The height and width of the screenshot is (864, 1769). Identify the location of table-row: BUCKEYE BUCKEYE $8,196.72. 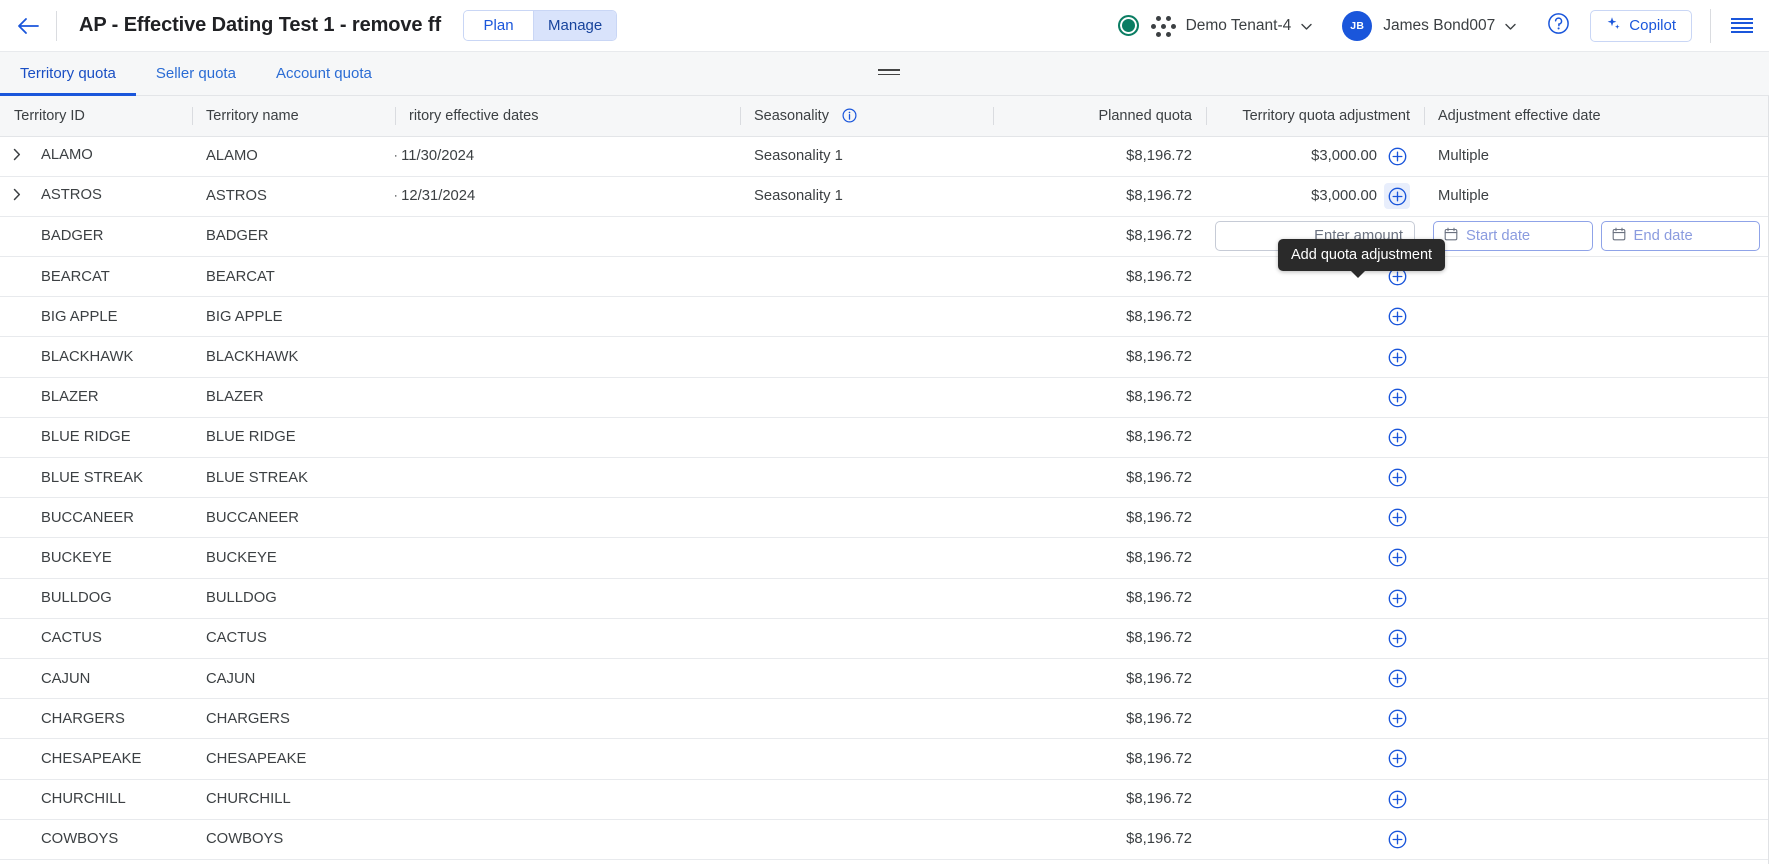
(884, 558).